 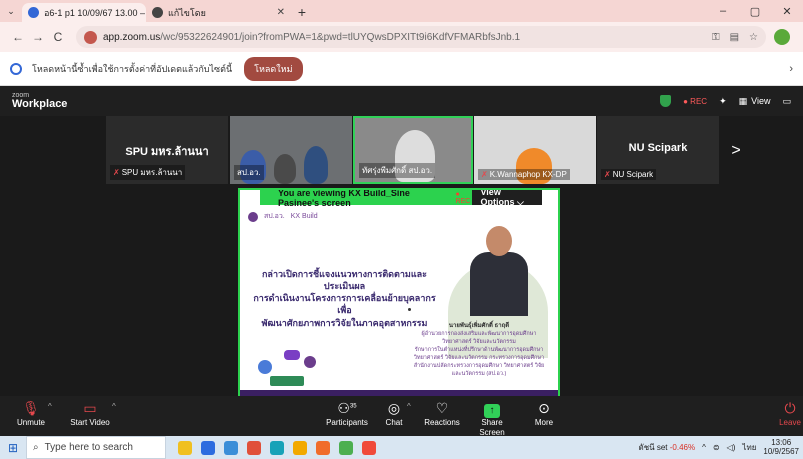 What do you see at coordinates (479, 373) in the screenshot?
I see `speaker-title-line: และนวัตกรรม (สป.อว.)` at bounding box center [479, 373].